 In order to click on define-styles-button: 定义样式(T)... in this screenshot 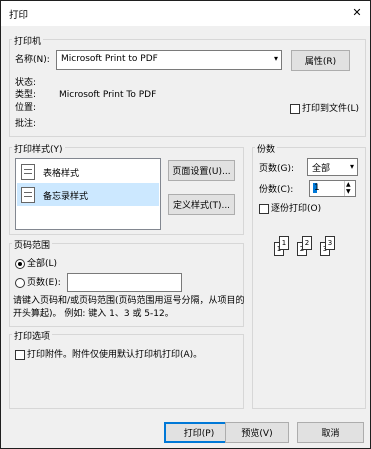, I will do `click(201, 204)`.